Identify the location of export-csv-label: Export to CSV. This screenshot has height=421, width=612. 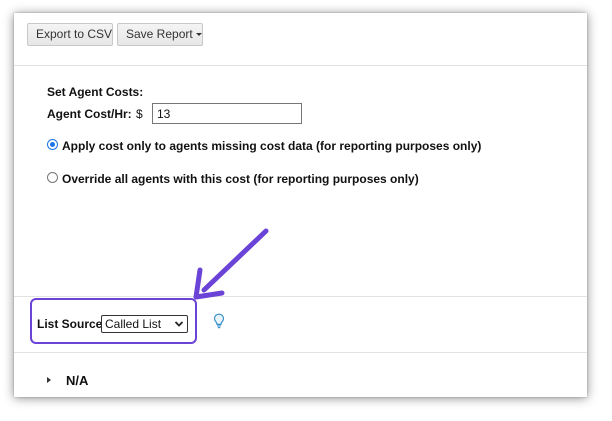
(74, 34).